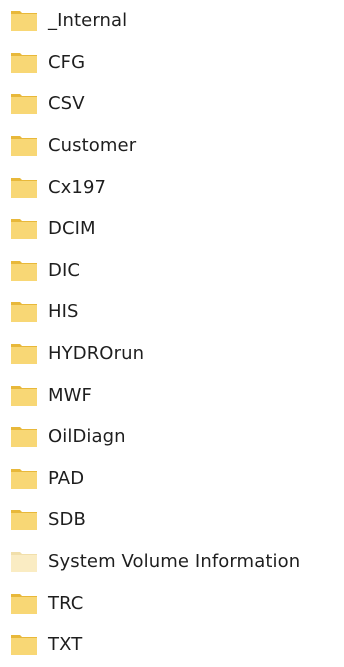  What do you see at coordinates (177, 645) in the screenshot?
I see `folder-item-txt: TXT` at bounding box center [177, 645].